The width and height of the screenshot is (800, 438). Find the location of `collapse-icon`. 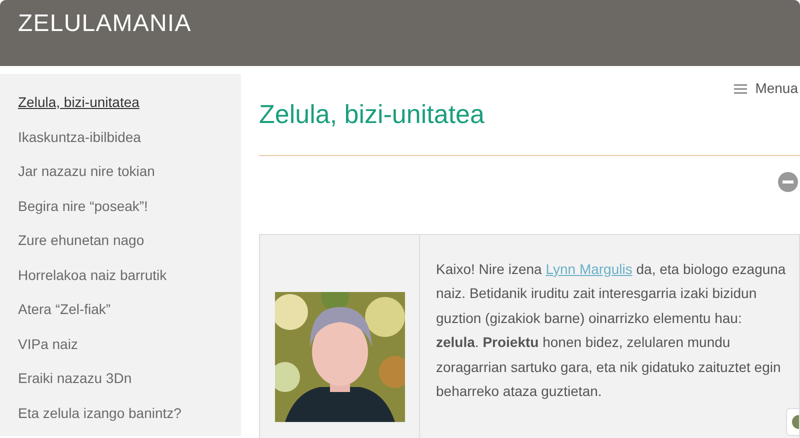

collapse-icon is located at coordinates (788, 182).